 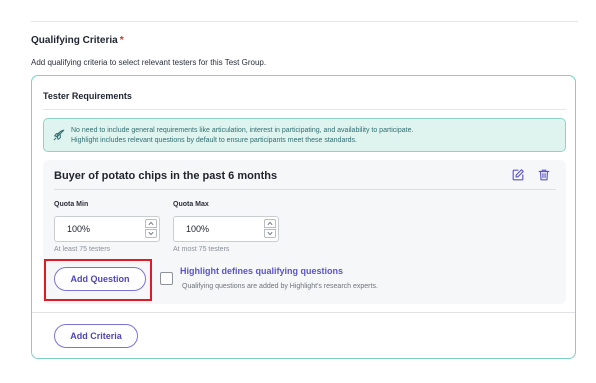 What do you see at coordinates (303, 312) in the screenshot?
I see `card-bottom-divider` at bounding box center [303, 312].